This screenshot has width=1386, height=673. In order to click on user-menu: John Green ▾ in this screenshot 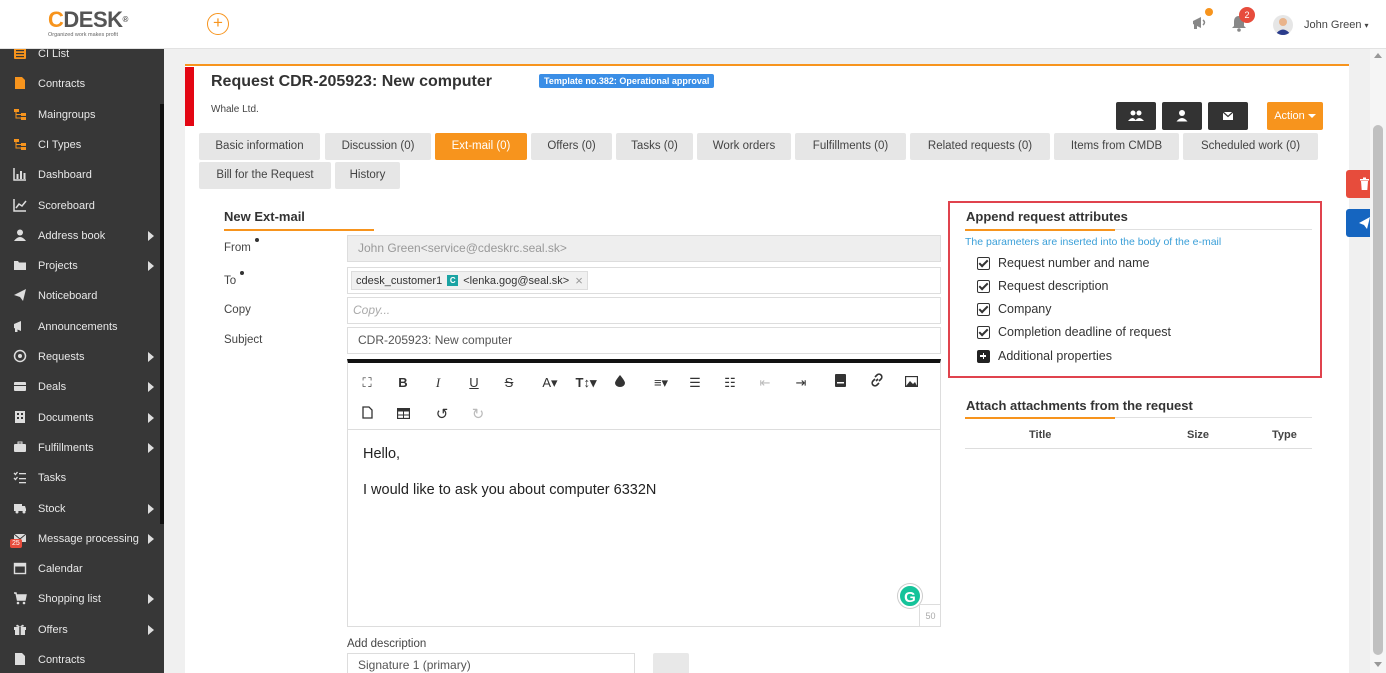, I will do `click(1336, 25)`.